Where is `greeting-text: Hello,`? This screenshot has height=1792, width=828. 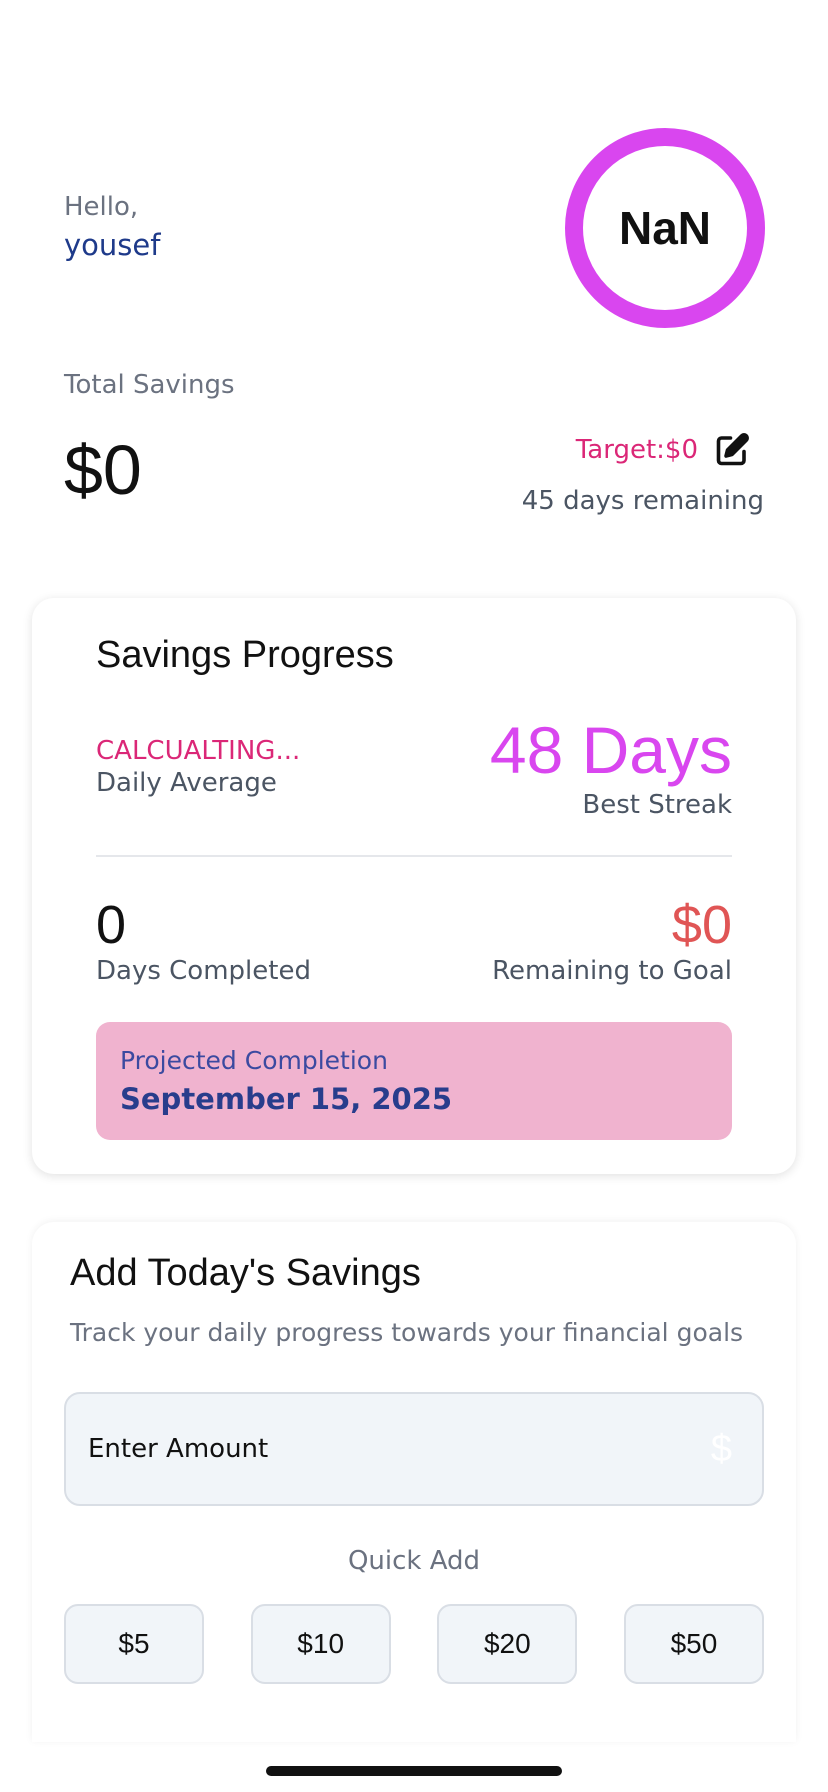
greeting-text: Hello, is located at coordinates (101, 207).